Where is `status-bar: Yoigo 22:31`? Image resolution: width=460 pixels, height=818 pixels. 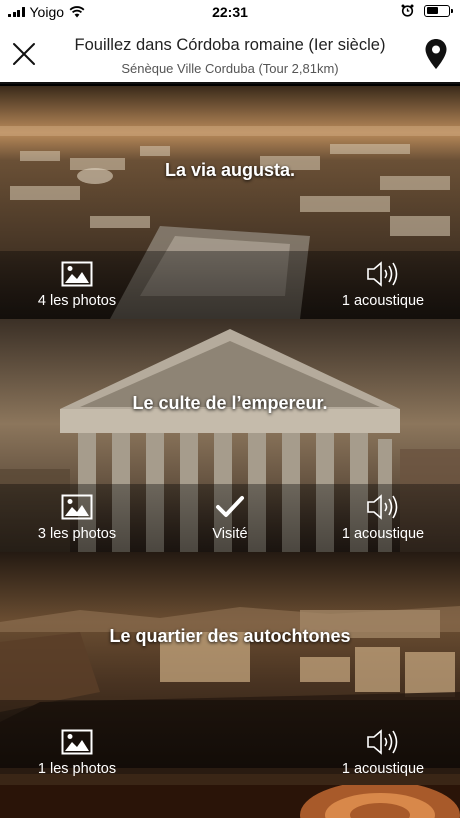
status-bar: Yoigo 22:31 is located at coordinates (230, 12).